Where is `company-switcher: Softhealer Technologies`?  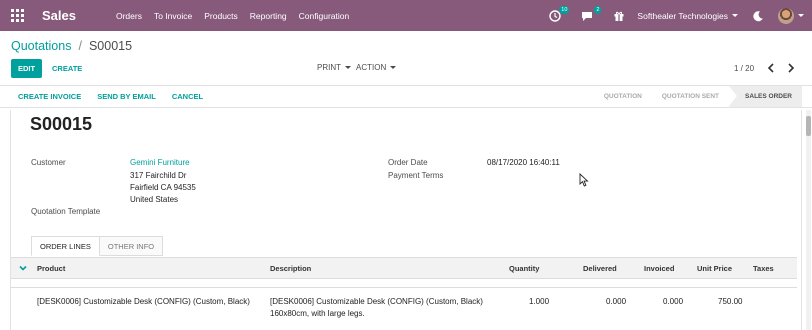 company-switcher: Softhealer Technologies is located at coordinates (682, 16).